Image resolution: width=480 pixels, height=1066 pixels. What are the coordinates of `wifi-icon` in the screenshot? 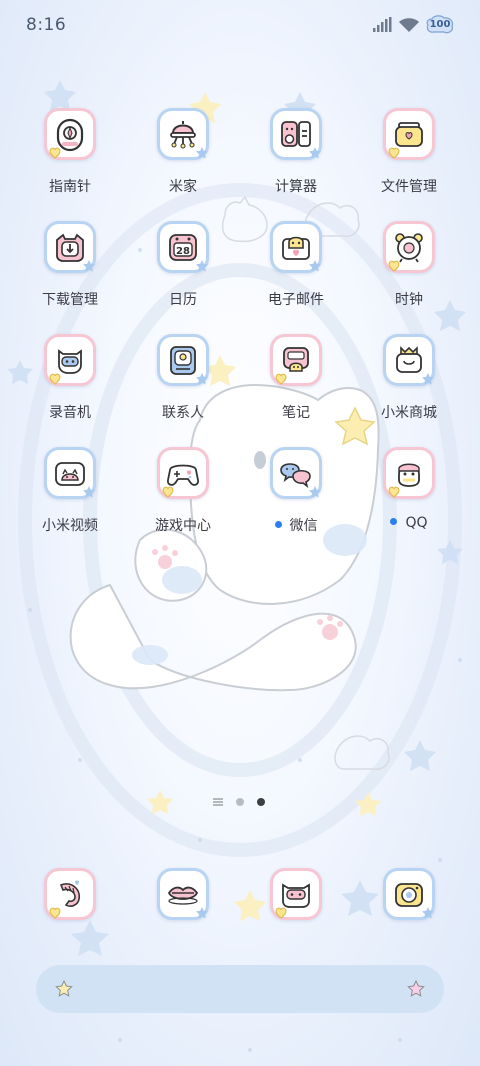 It's located at (409, 25).